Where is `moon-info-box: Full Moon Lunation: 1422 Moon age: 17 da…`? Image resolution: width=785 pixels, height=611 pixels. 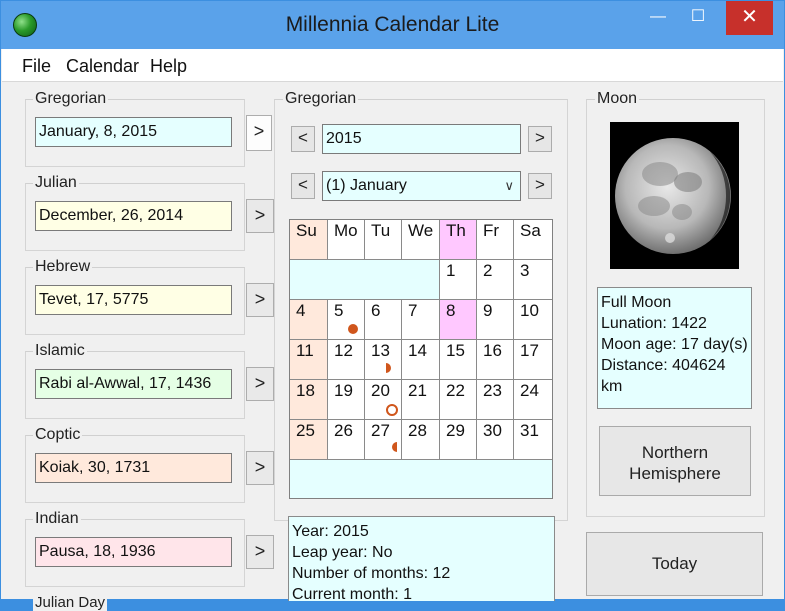 moon-info-box: Full Moon Lunation: 1422 Moon age: 17 da… is located at coordinates (674, 348).